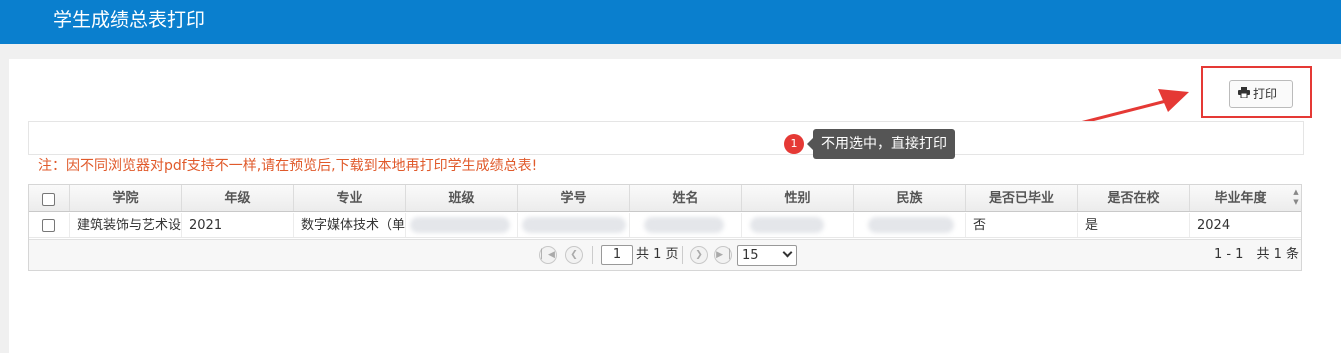 The image size is (1341, 353). Describe the element at coordinates (1022, 198) in the screenshot. I see `column-header-graduated: 是否已毕业` at that location.